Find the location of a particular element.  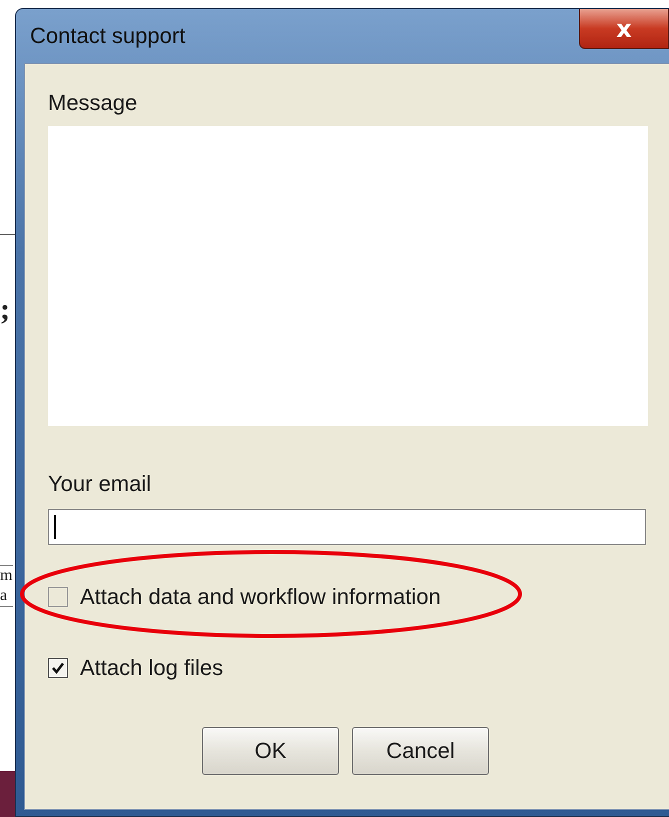

background-text: m is located at coordinates (6, 576).